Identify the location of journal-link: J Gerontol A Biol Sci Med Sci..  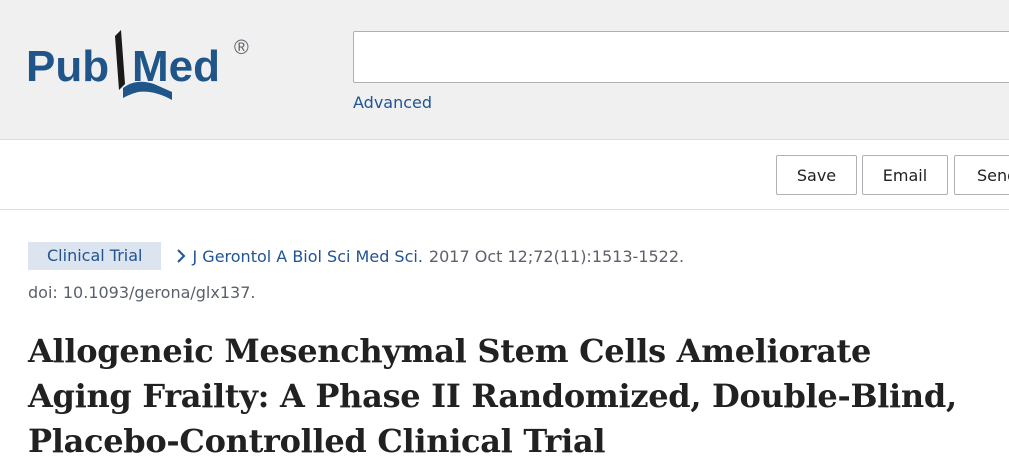
(307, 256).